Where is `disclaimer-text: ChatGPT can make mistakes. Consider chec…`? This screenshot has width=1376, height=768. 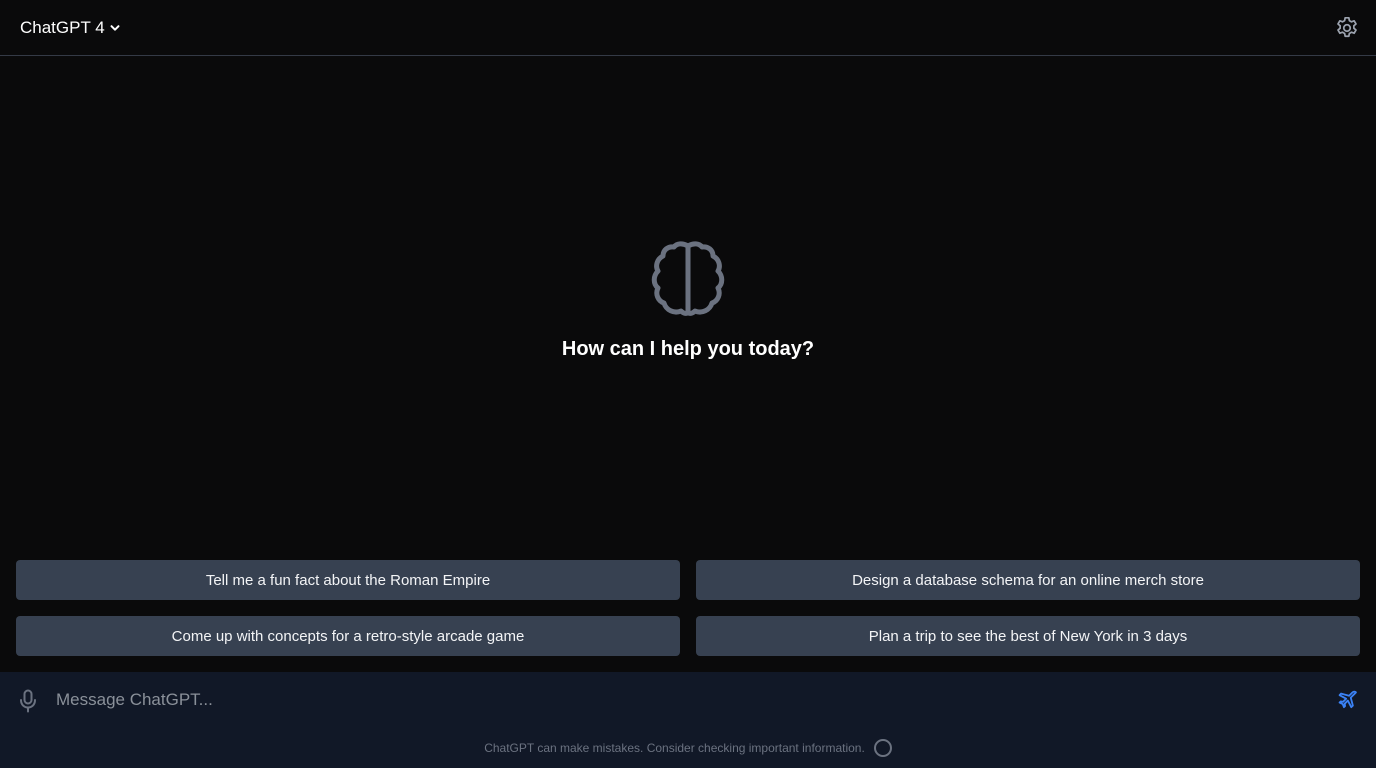 disclaimer-text: ChatGPT can make mistakes. Consider chec… is located at coordinates (674, 748).